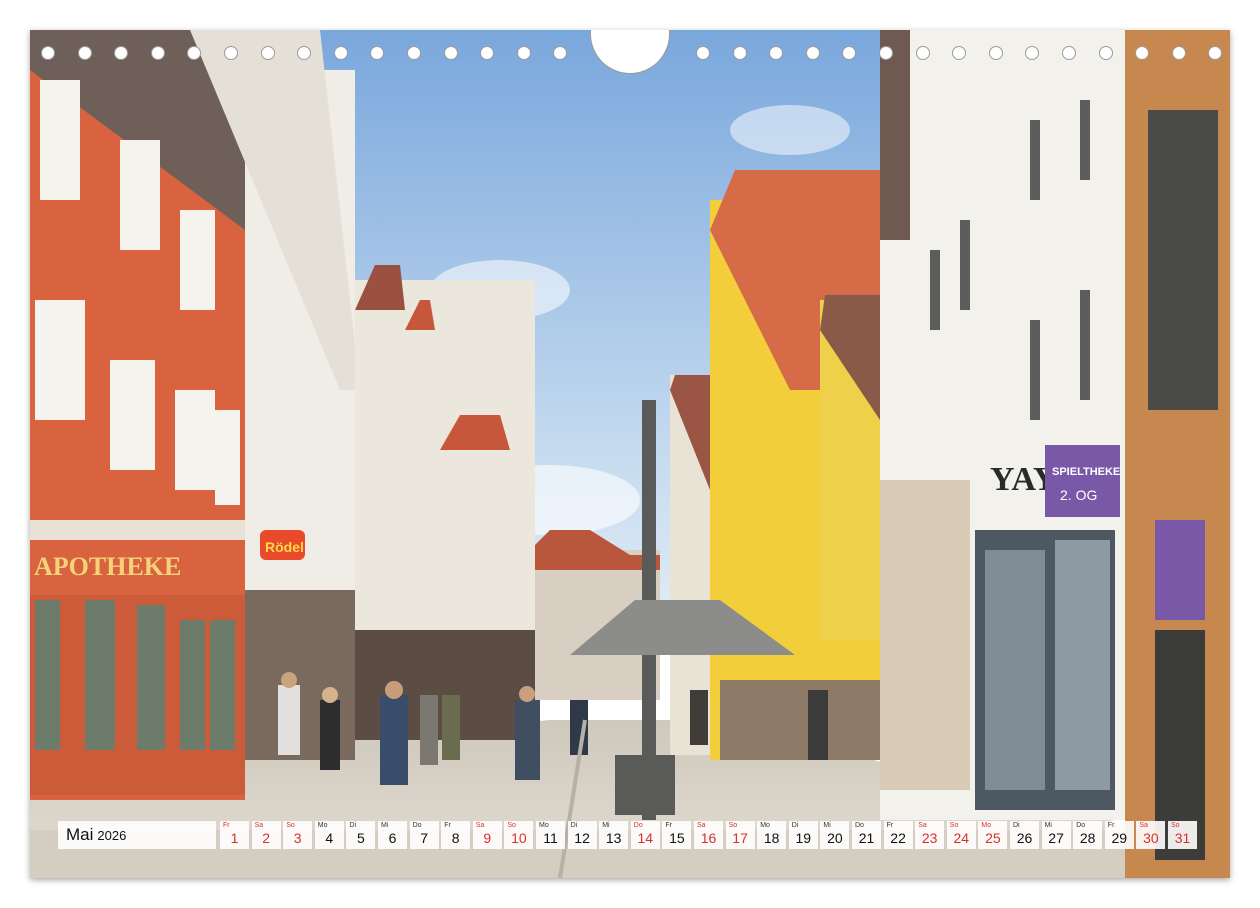 The image size is (1260, 908). What do you see at coordinates (329, 838) in the screenshot?
I see `day-number: 4` at bounding box center [329, 838].